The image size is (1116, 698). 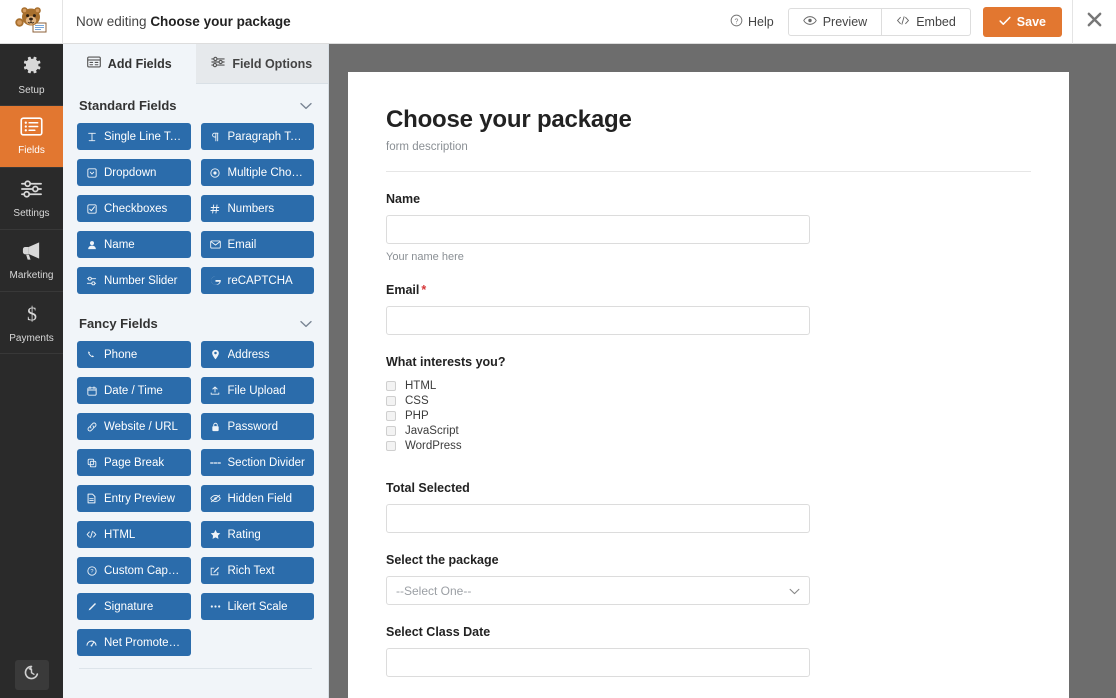 I want to click on form-field-special-instructions: Special Instructions, so click(x=708, y=687).